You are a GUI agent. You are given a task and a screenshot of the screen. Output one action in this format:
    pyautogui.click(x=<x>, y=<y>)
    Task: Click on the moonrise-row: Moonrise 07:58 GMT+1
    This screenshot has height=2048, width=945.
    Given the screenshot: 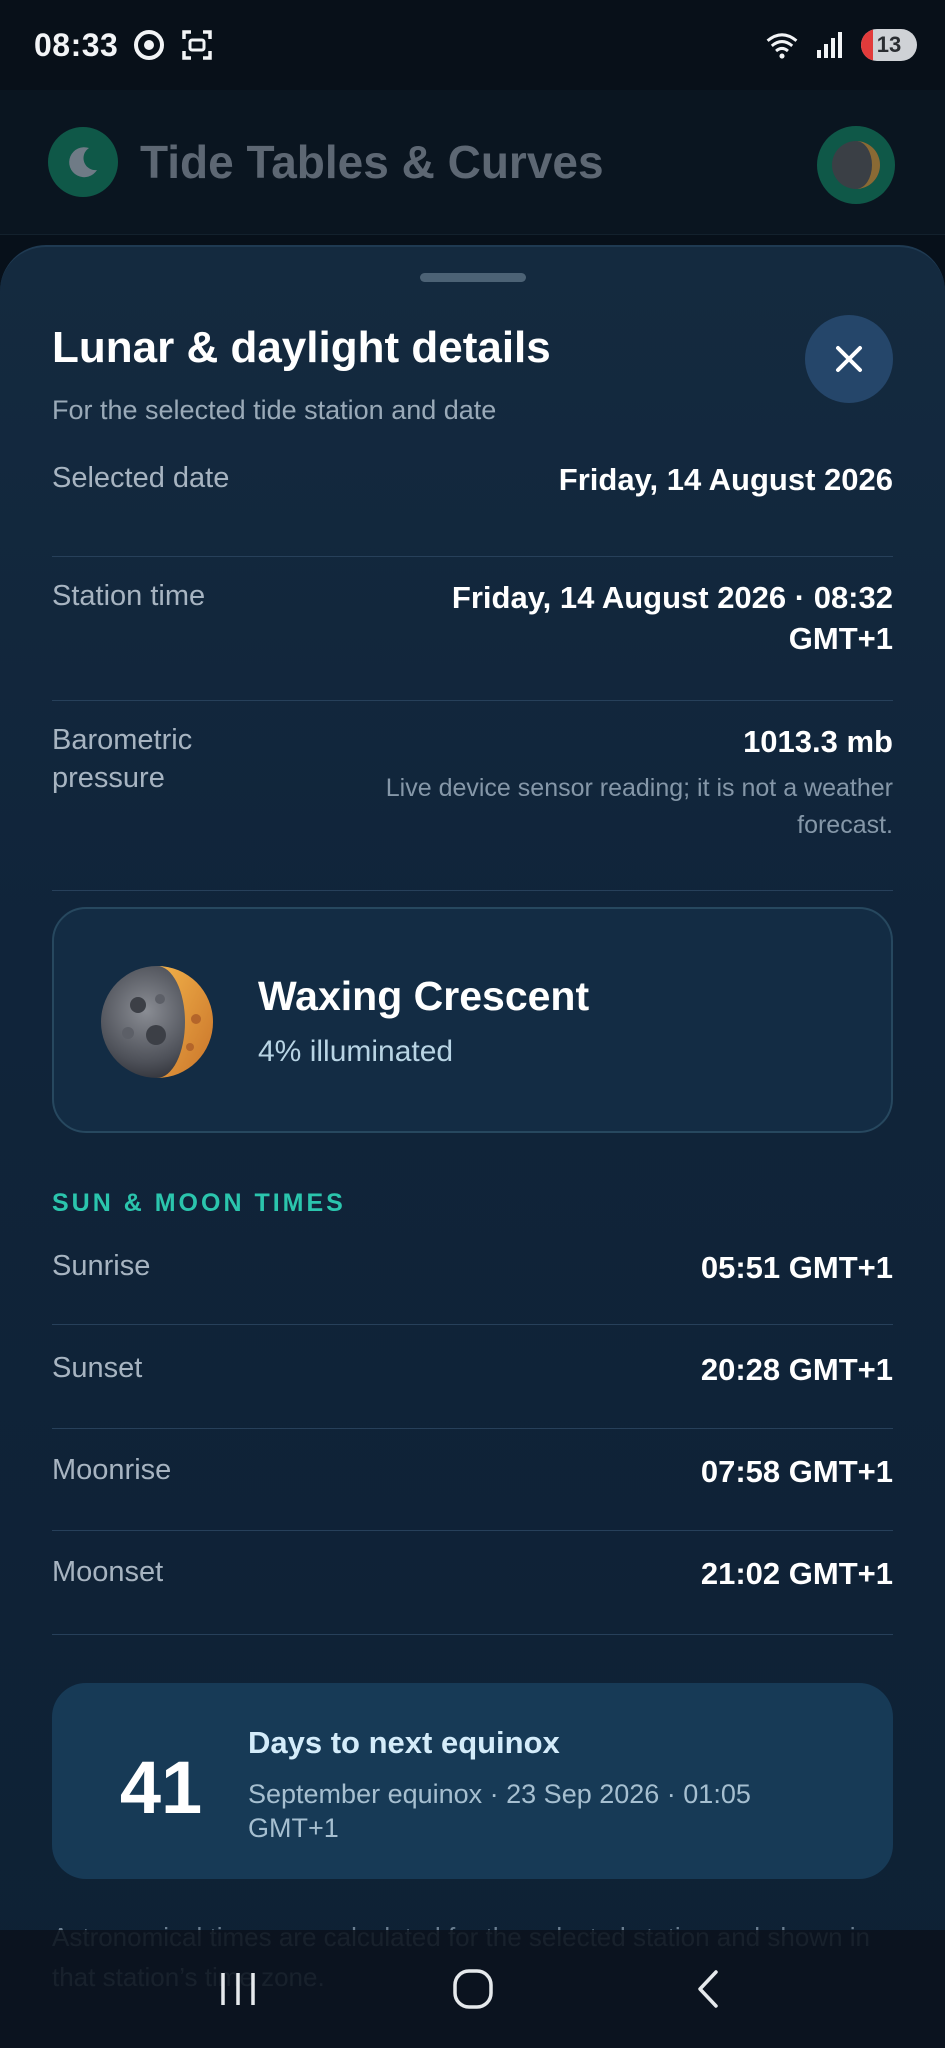 What is the action you would take?
    pyautogui.click(x=472, y=1480)
    